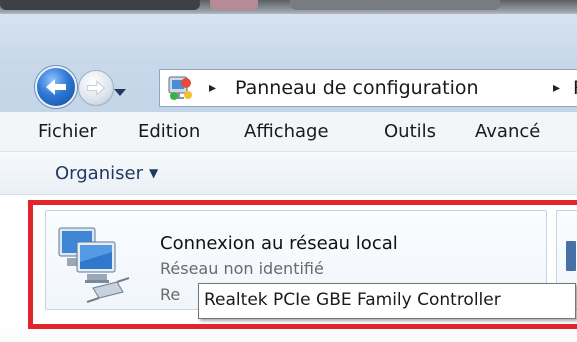 The image size is (577, 342). What do you see at coordinates (410, 131) in the screenshot?
I see `menu-outils: Outils` at bounding box center [410, 131].